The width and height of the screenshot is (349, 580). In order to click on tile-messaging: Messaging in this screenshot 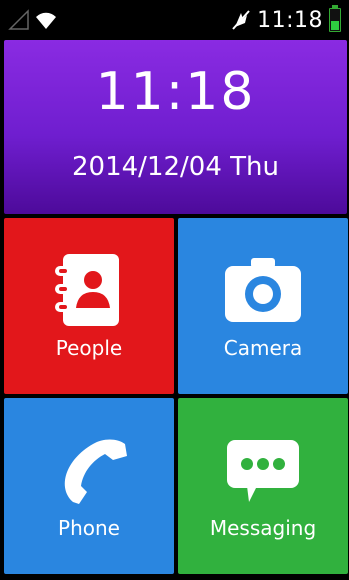, I will do `click(263, 486)`.